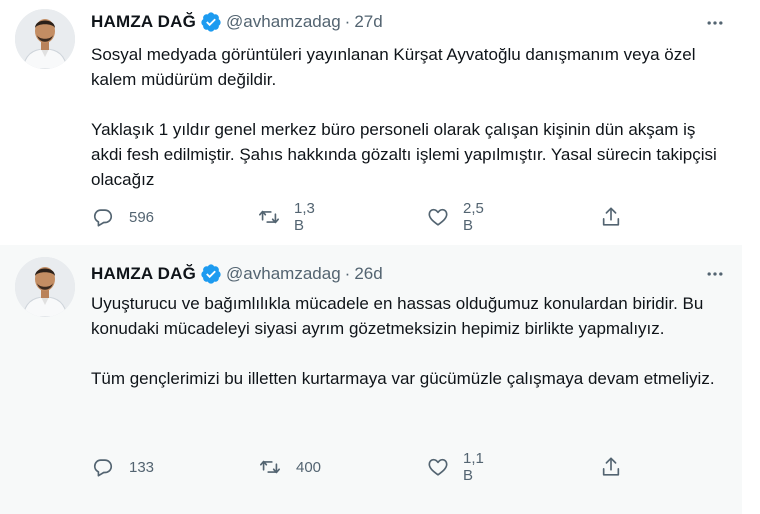 This screenshot has width=760, height=514. I want to click on retweet-button: 1,3 B, so click(287, 217).